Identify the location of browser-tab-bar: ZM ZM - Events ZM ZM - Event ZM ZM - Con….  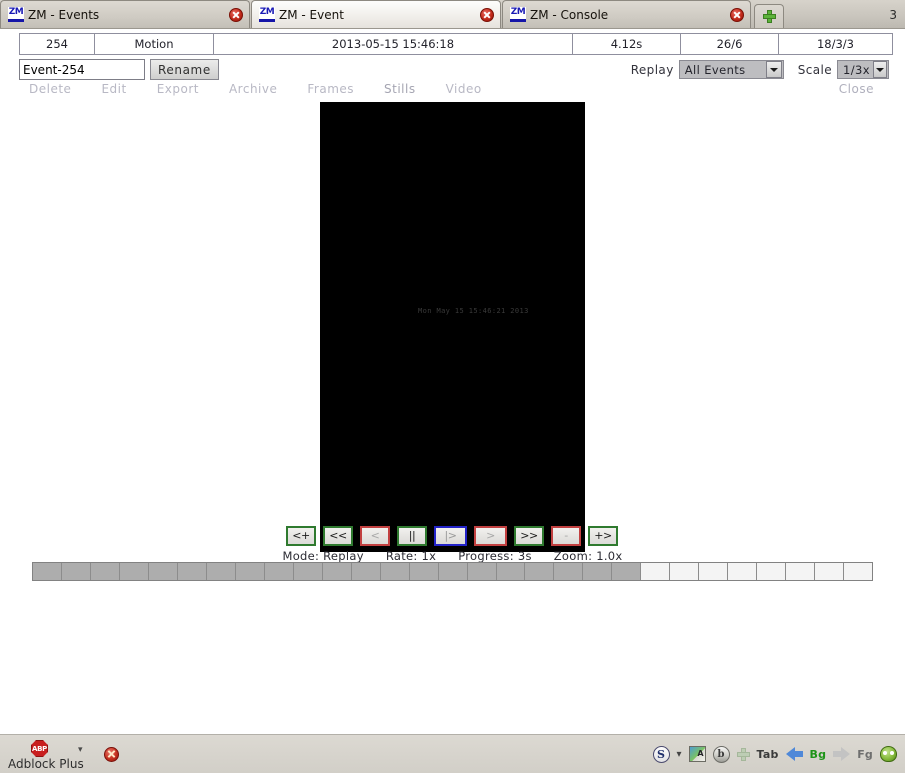
(452, 14).